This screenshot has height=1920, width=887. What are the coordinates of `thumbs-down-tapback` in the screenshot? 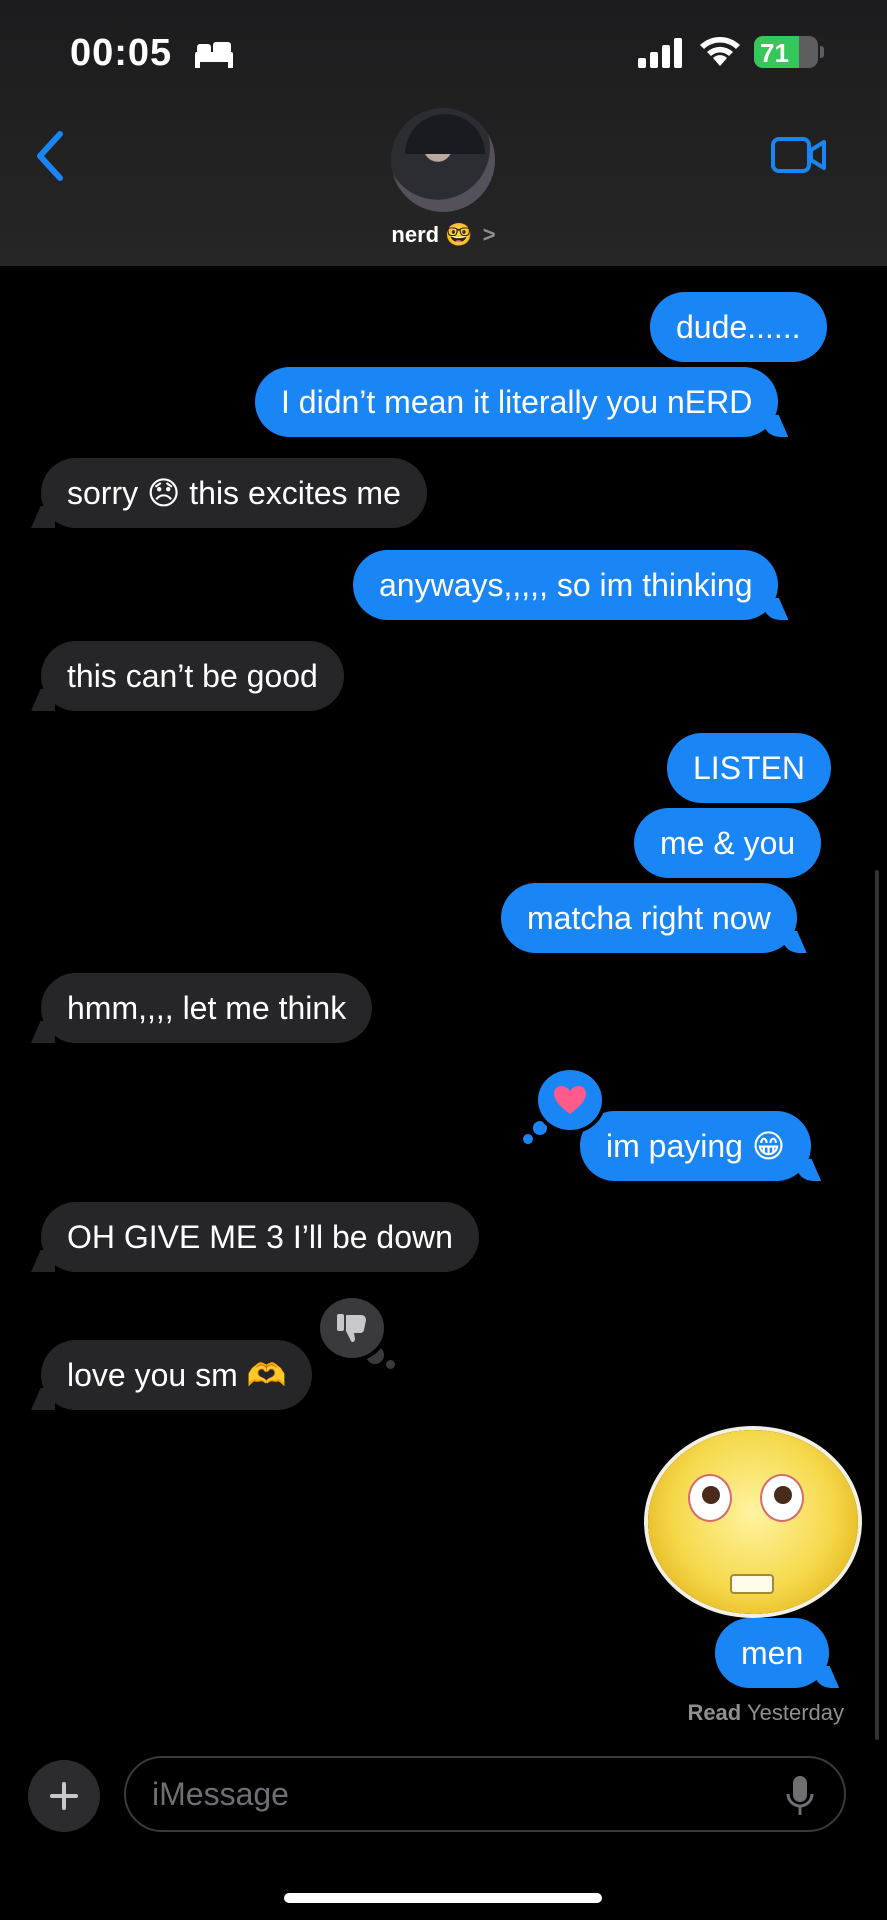 It's located at (352, 1328).